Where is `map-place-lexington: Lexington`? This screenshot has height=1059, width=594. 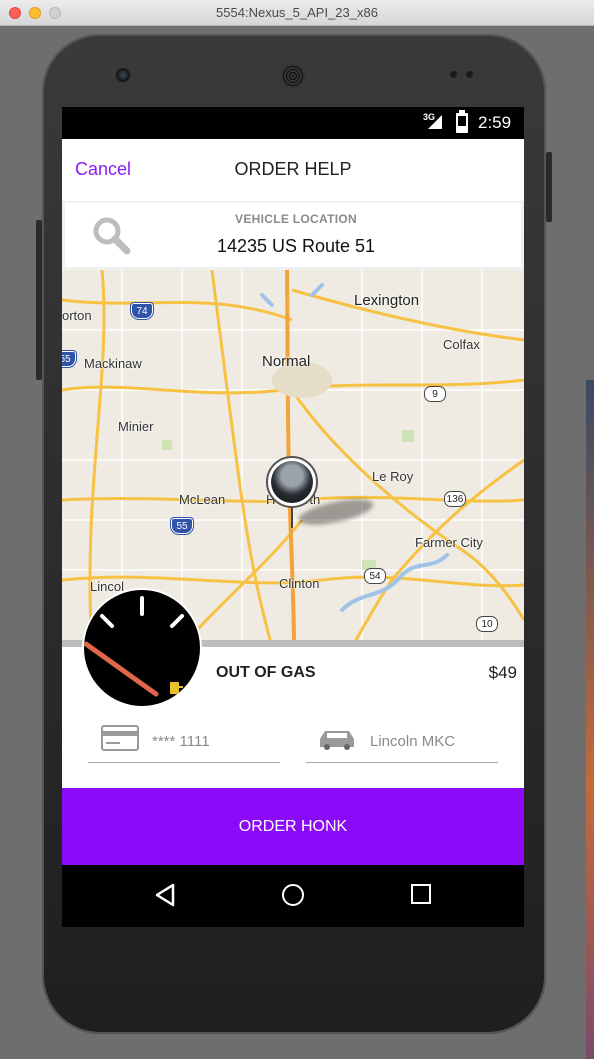
map-place-lexington: Lexington is located at coordinates (387, 300).